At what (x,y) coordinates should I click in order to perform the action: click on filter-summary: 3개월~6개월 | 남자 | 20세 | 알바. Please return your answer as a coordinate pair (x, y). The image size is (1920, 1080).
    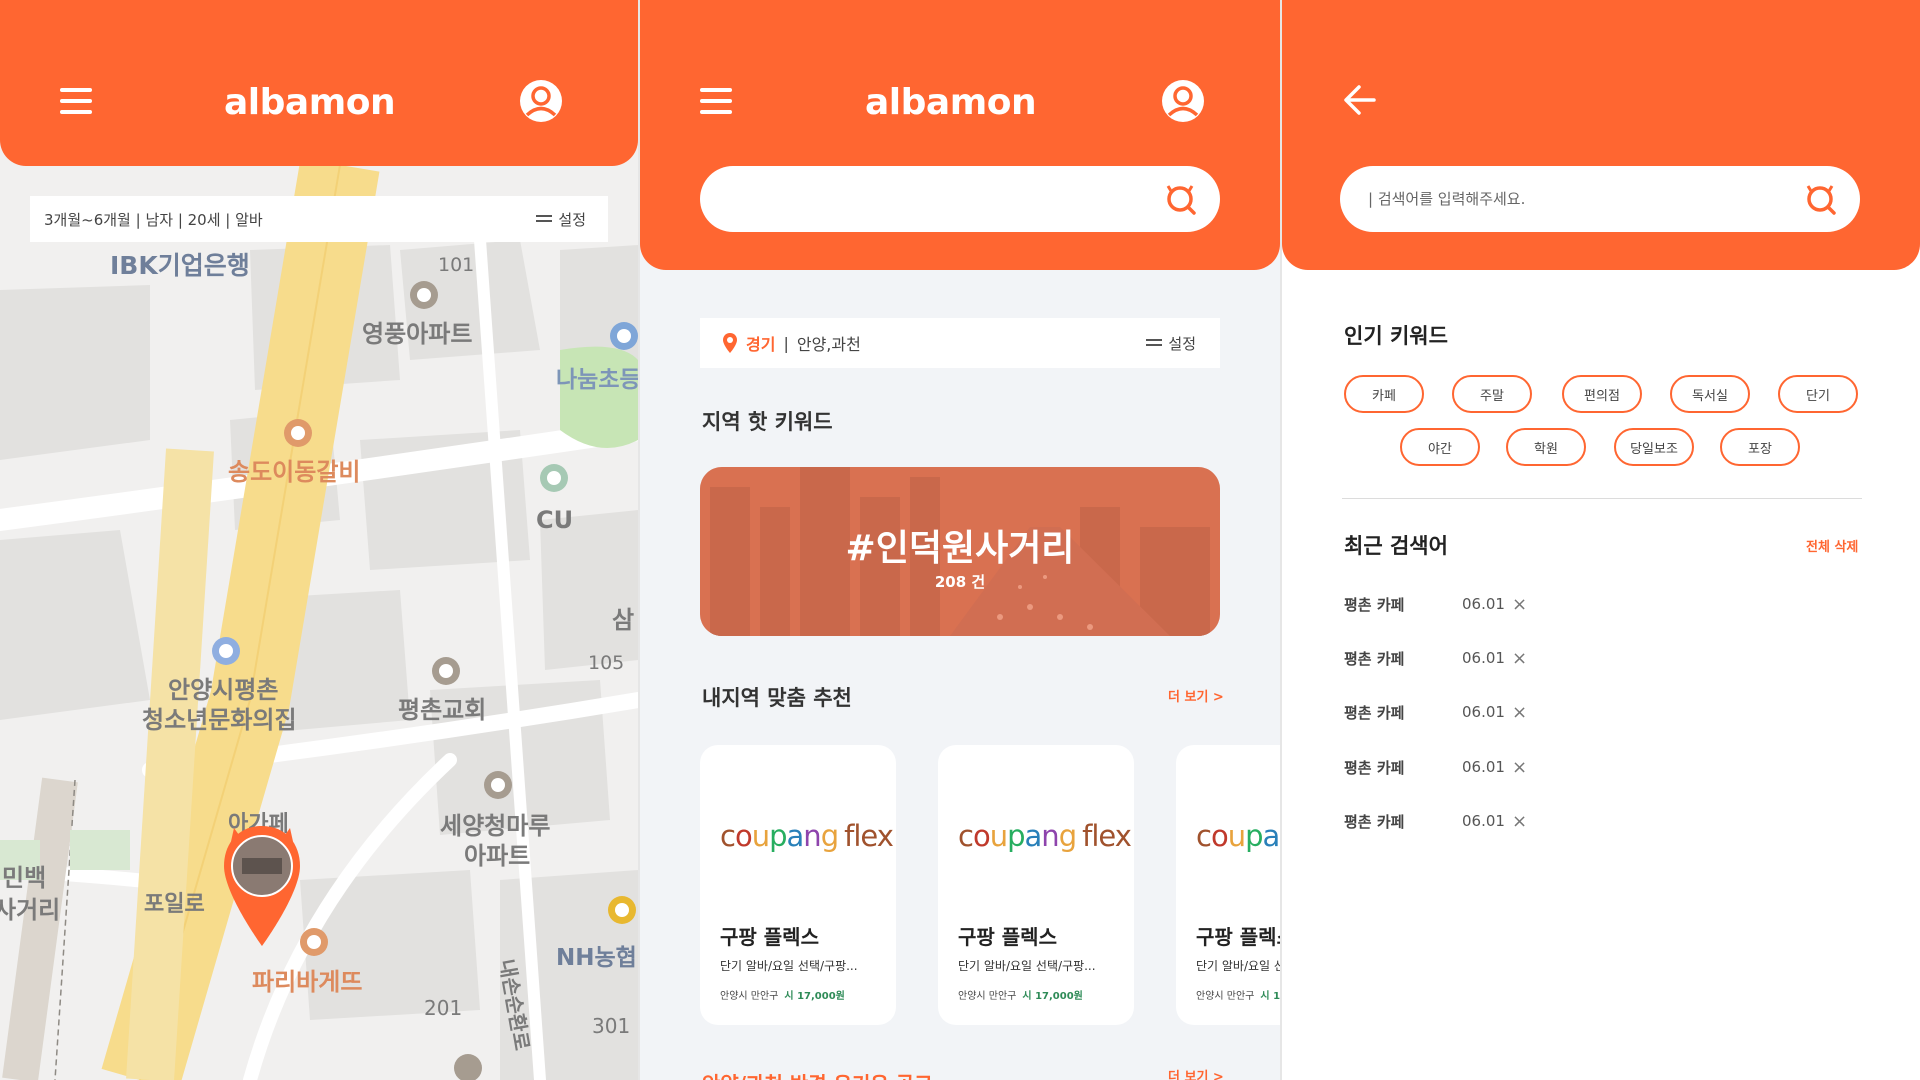
    Looking at the image, I should click on (153, 219).